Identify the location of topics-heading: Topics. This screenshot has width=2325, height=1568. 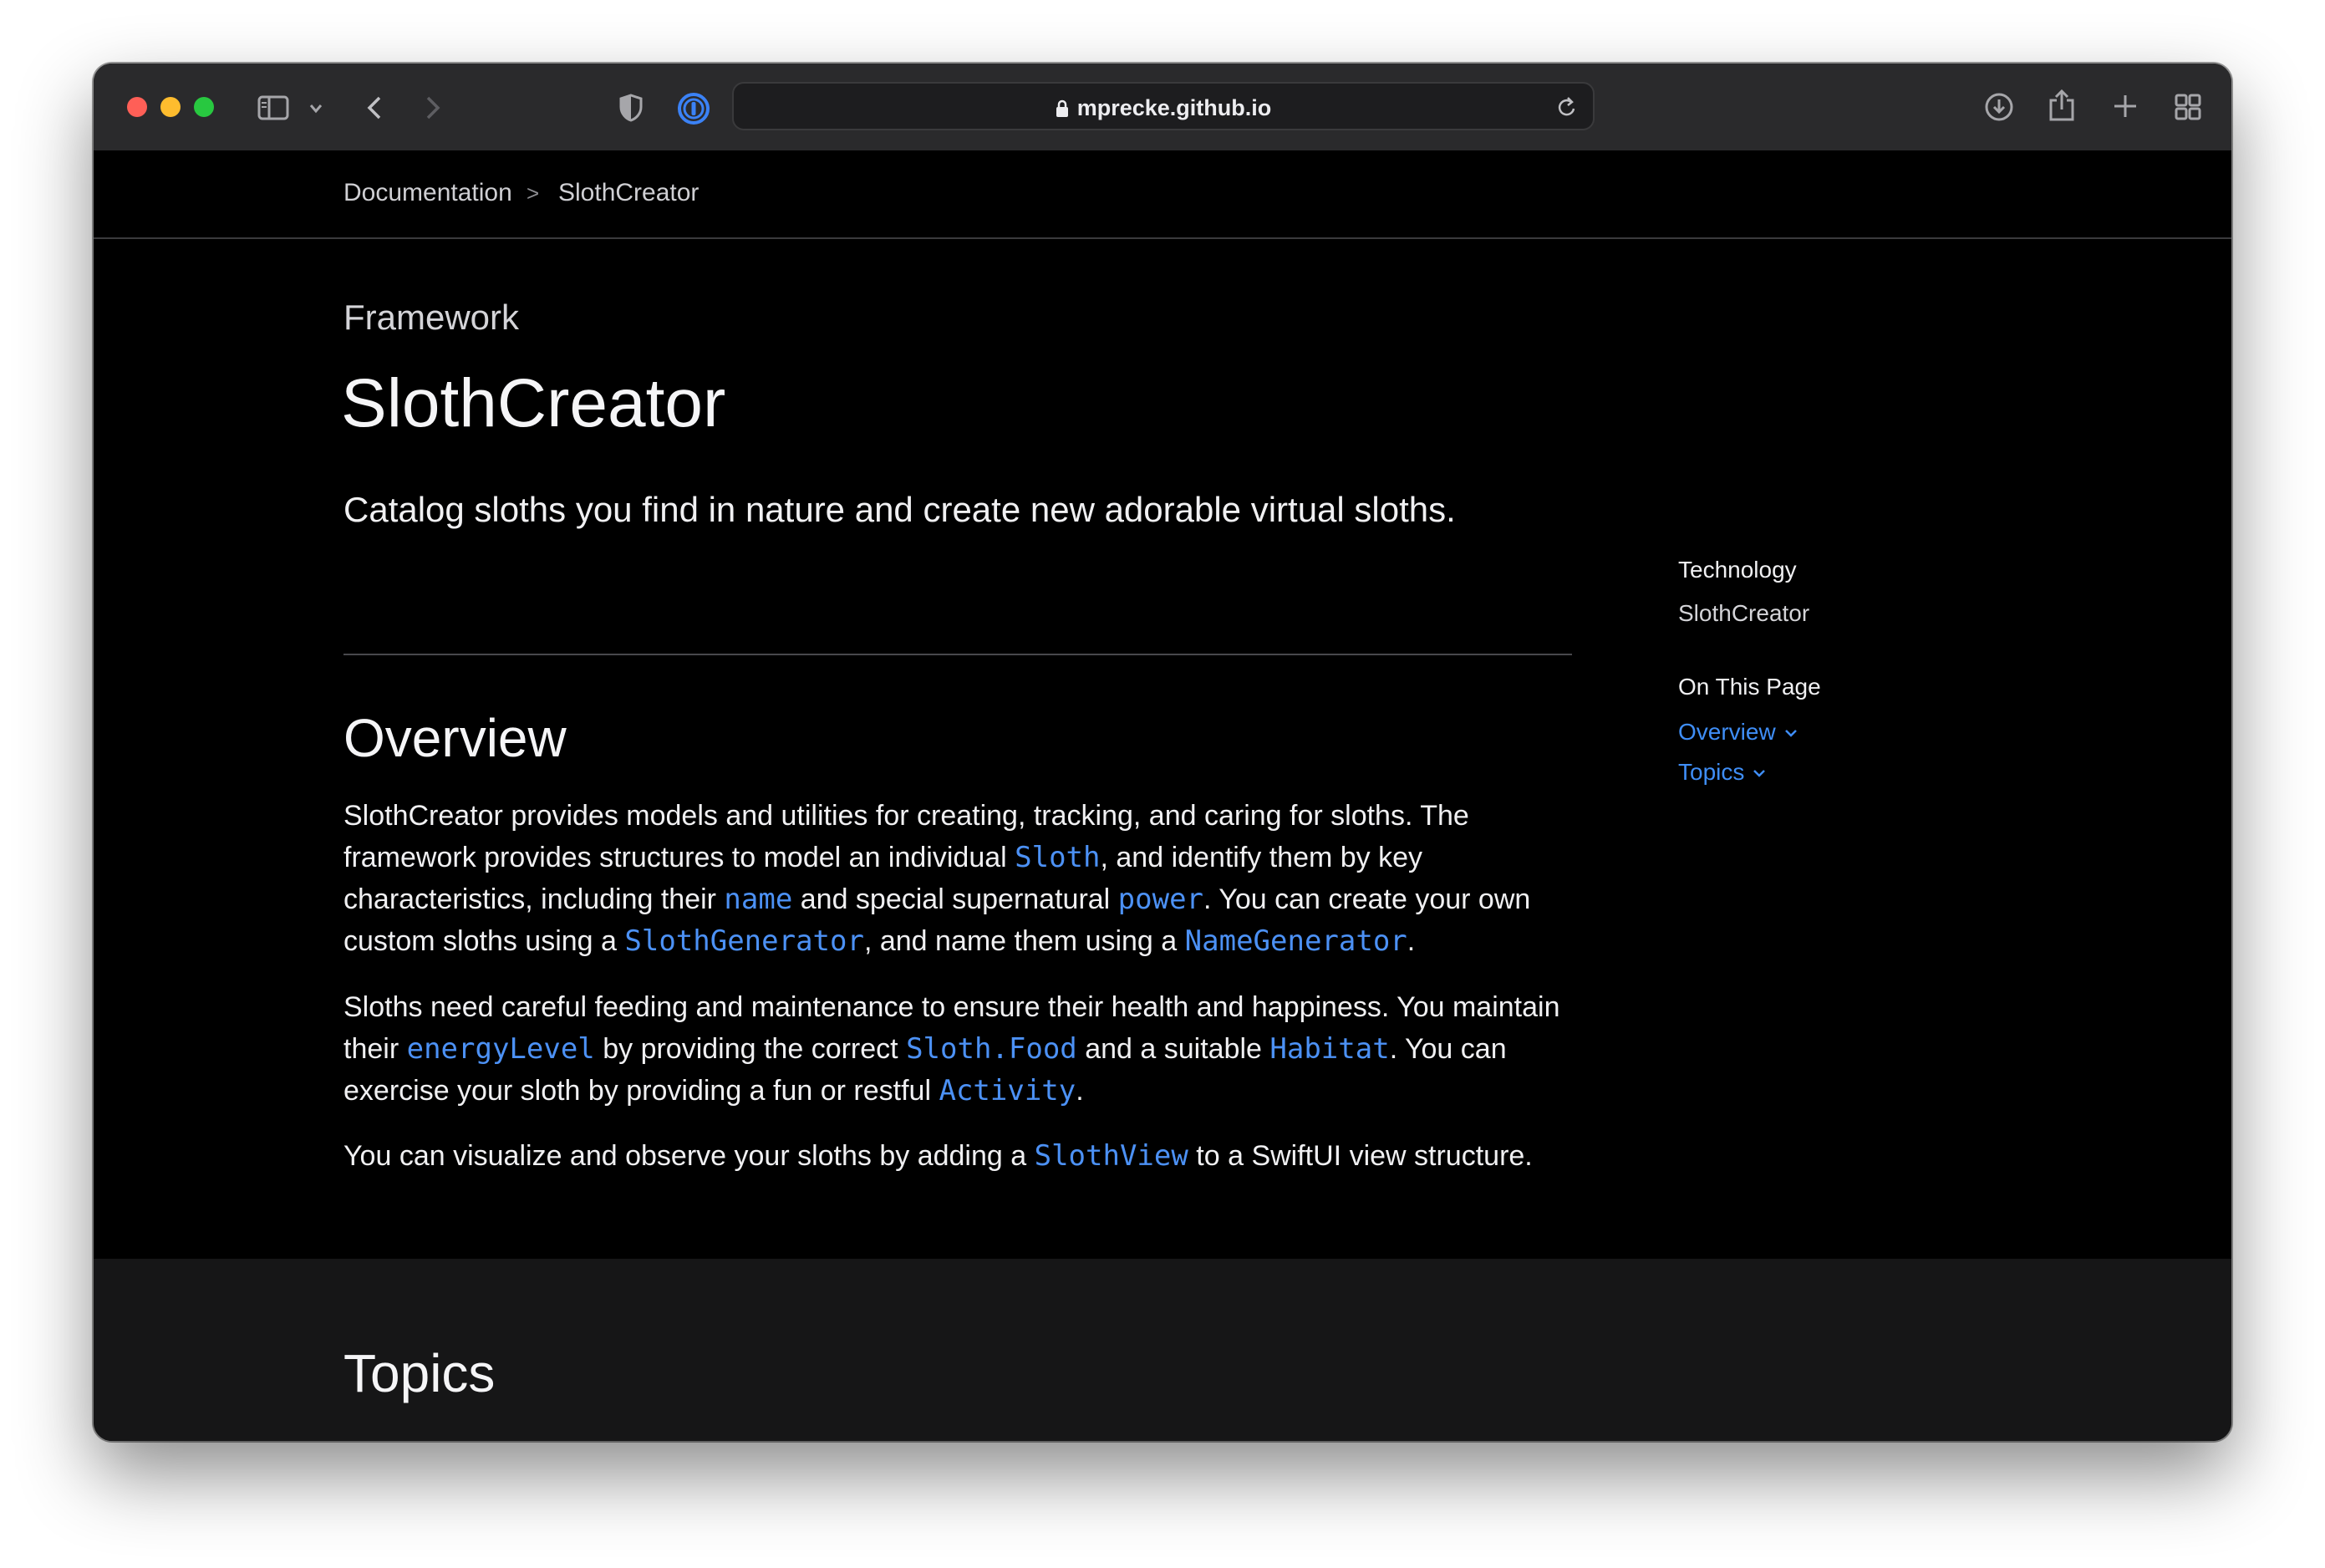
(419, 1373).